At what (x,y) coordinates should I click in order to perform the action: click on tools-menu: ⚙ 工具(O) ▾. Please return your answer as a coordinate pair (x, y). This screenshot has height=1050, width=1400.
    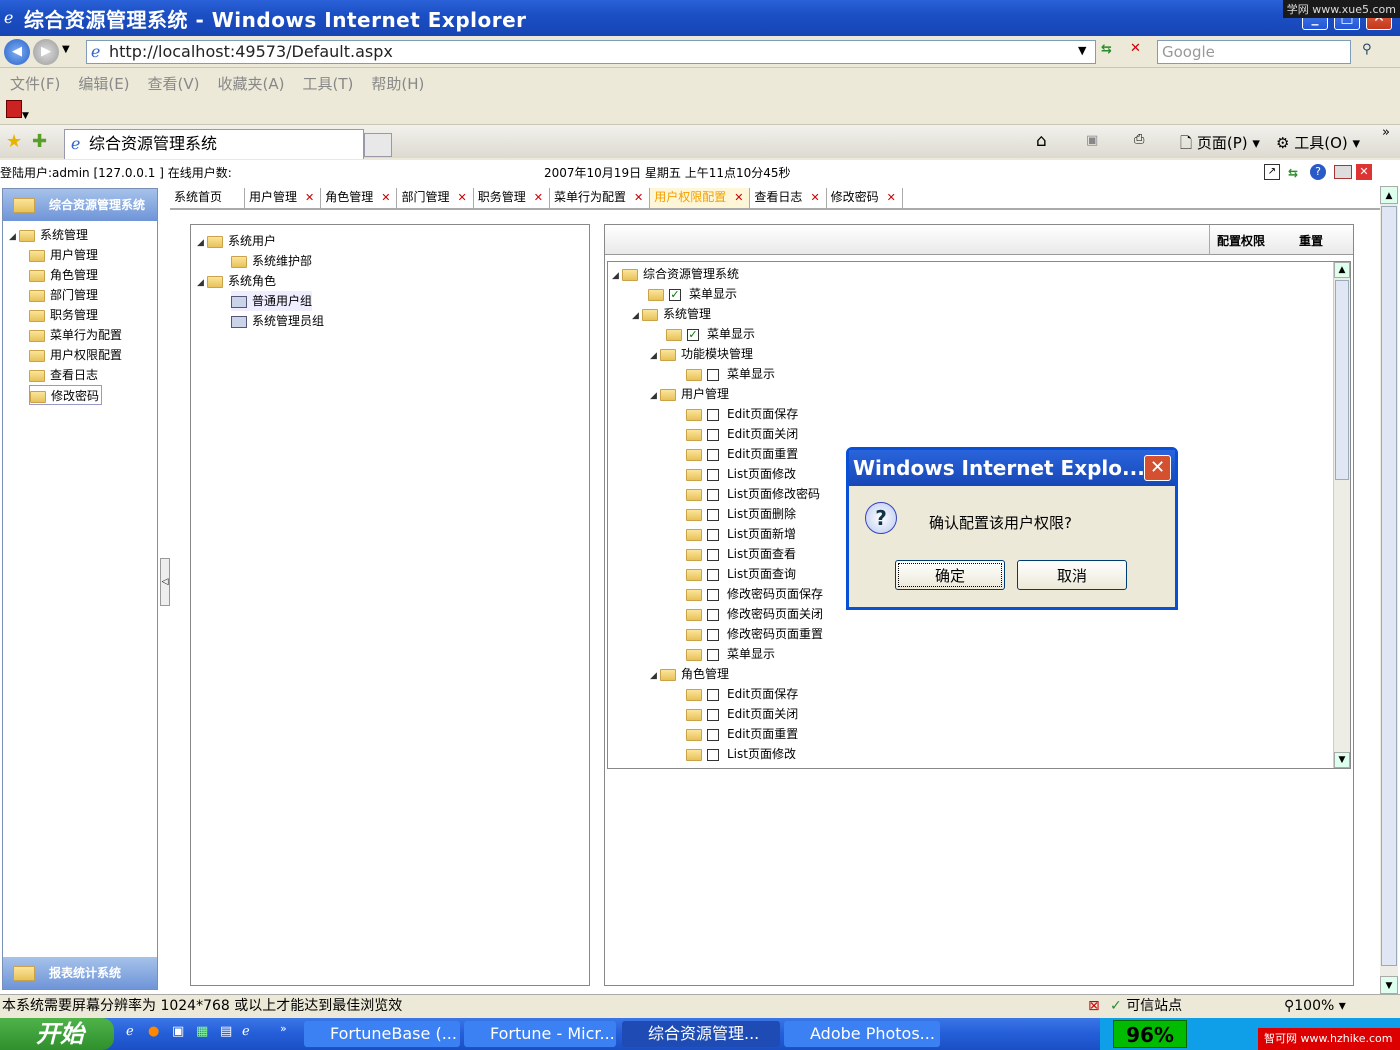
    Looking at the image, I should click on (1318, 142).